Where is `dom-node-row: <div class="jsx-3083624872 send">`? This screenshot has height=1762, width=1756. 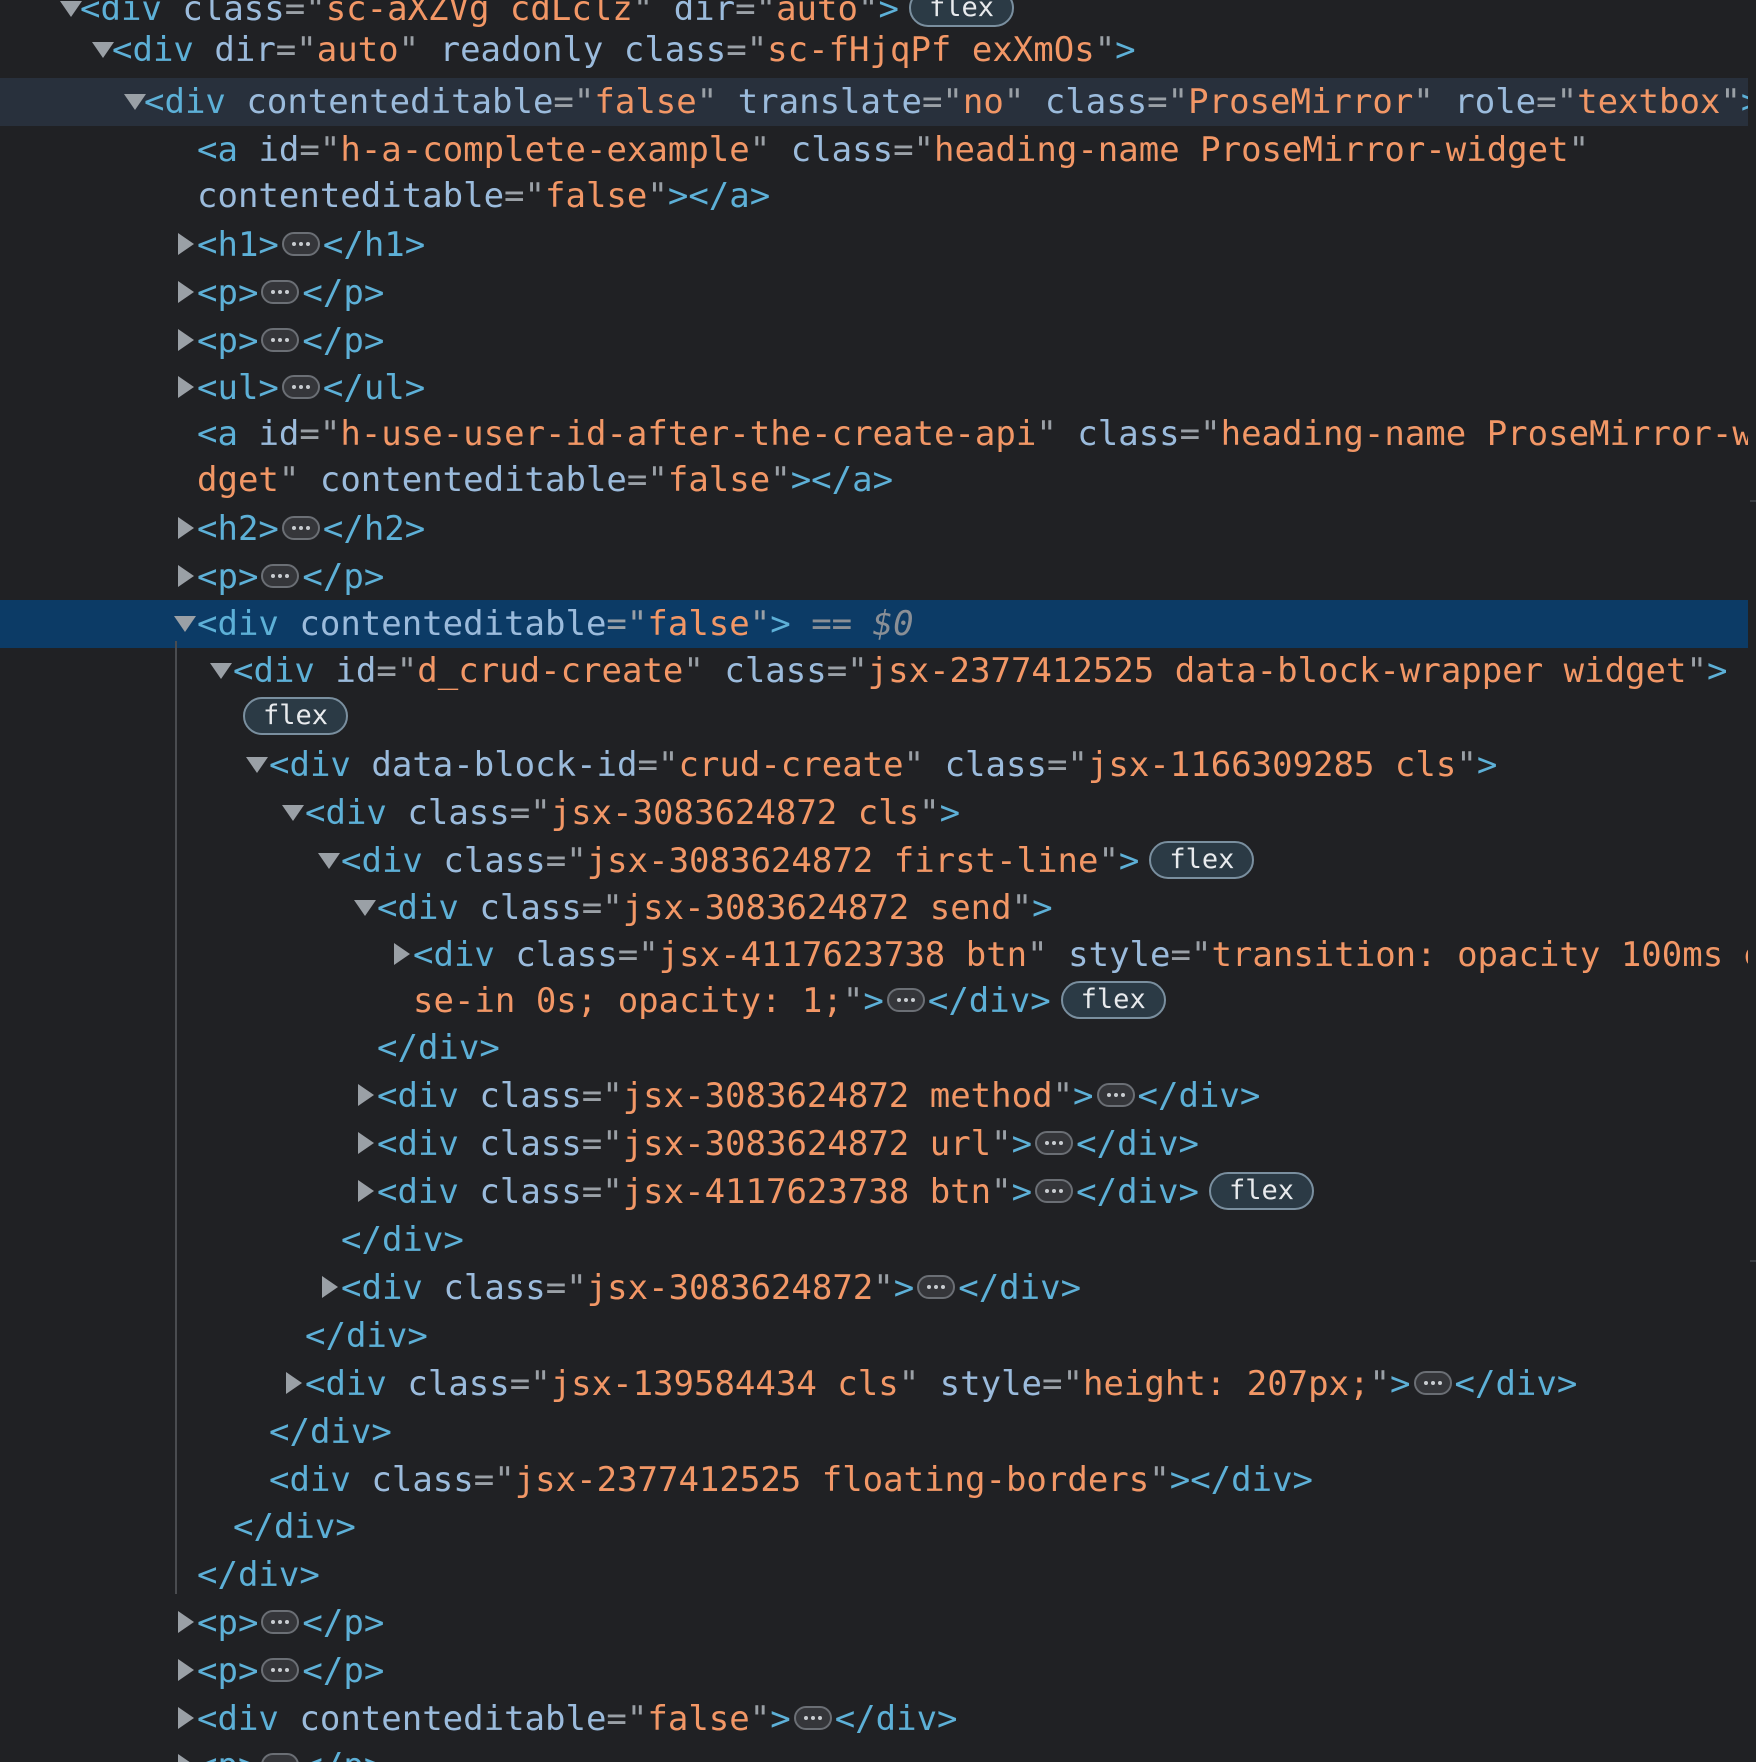
dom-node-row: <div class="jsx-3083624872 send"> is located at coordinates (874, 908).